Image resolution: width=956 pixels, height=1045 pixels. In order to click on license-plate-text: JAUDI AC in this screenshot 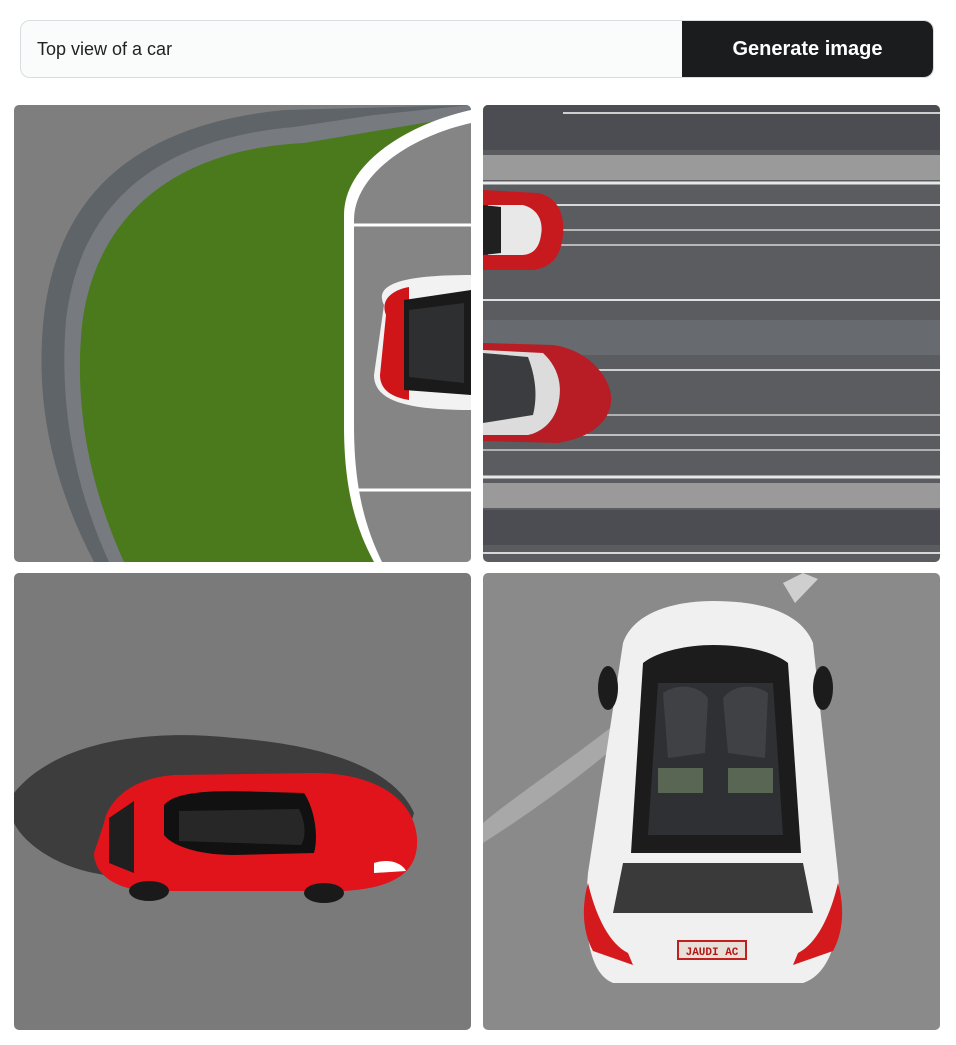, I will do `click(712, 953)`.